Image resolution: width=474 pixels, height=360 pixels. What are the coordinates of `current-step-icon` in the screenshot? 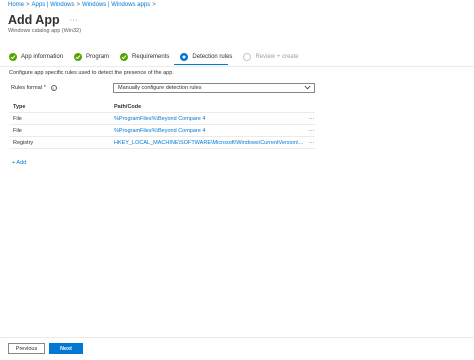 It's located at (184, 57).